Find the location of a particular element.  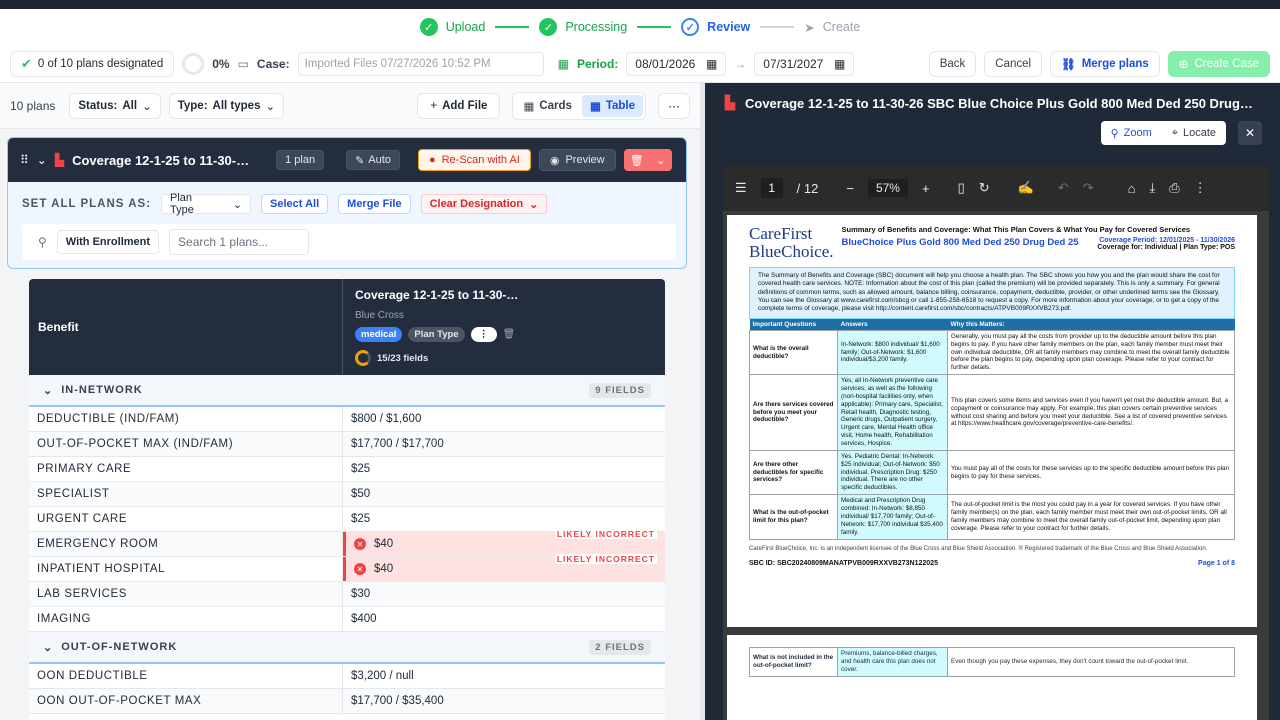

table-row: PRIMARY CARE $25 is located at coordinates (347, 469).